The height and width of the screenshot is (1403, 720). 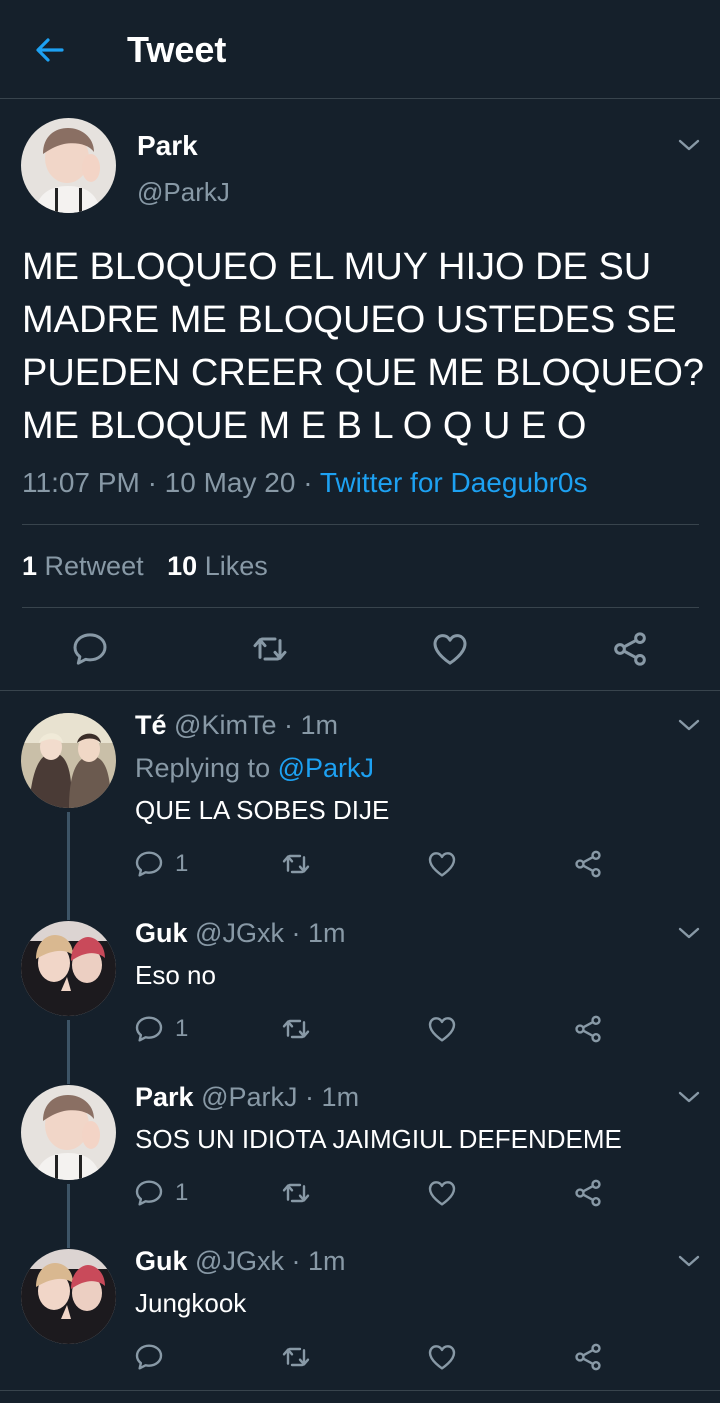 What do you see at coordinates (167, 146) in the screenshot?
I see `author-name: Park` at bounding box center [167, 146].